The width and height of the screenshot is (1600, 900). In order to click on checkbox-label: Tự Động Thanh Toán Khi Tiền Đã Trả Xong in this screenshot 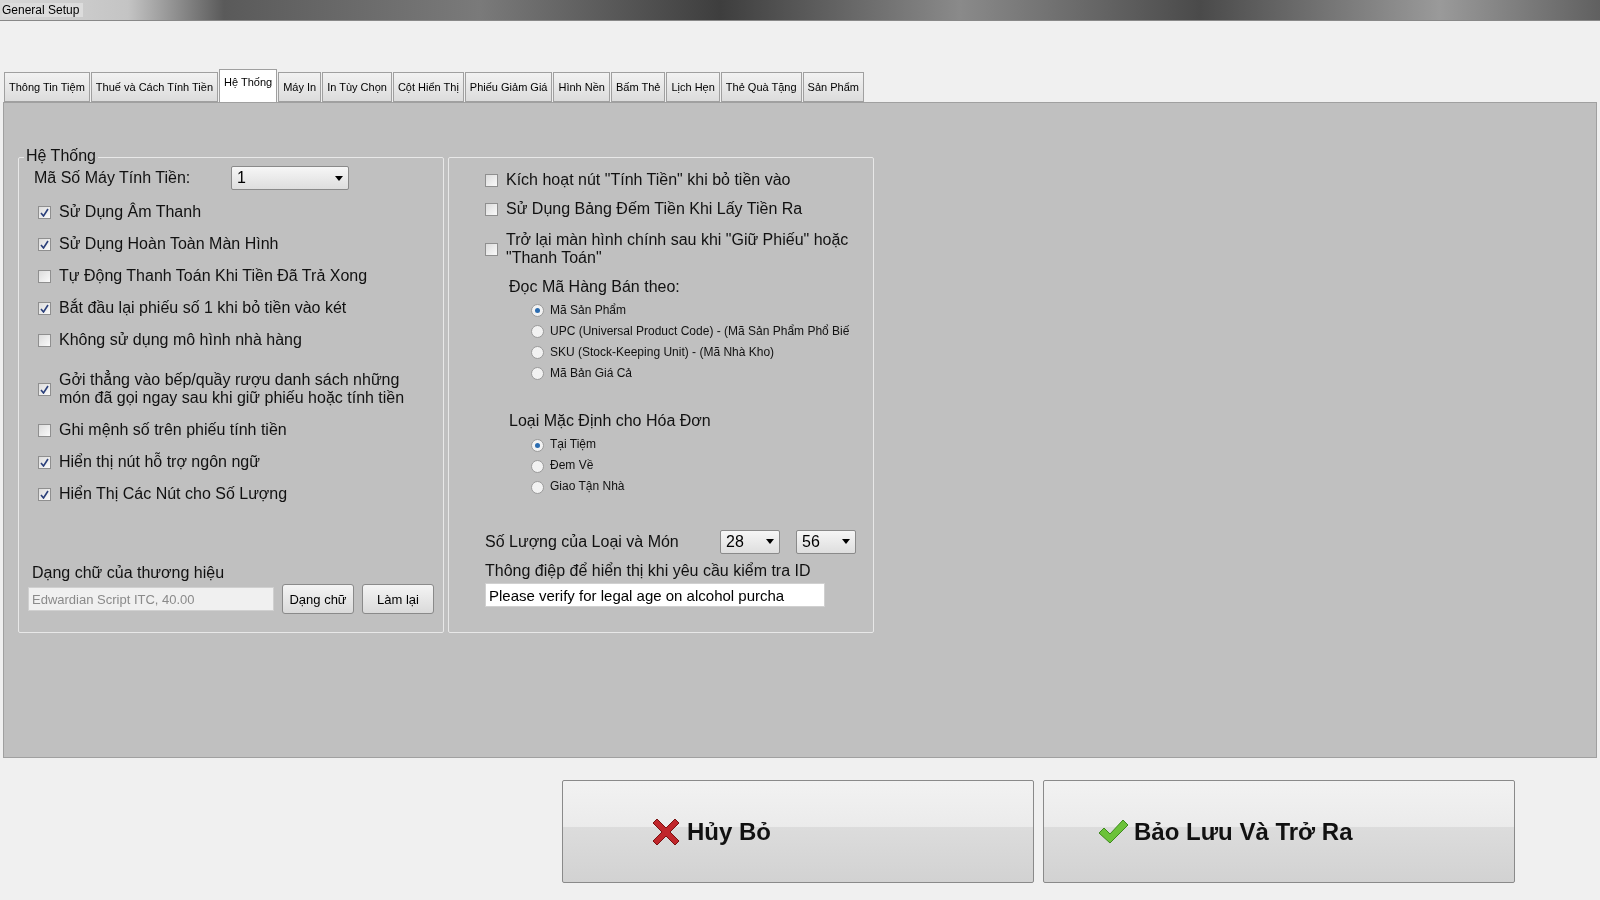, I will do `click(213, 276)`.